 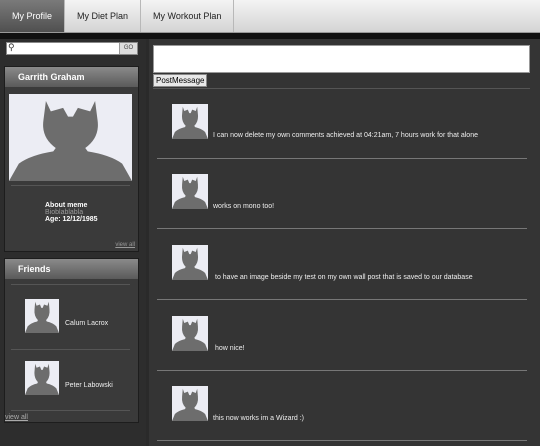 What do you see at coordinates (180, 80) in the screenshot?
I see `post-message-button: PostMessage` at bounding box center [180, 80].